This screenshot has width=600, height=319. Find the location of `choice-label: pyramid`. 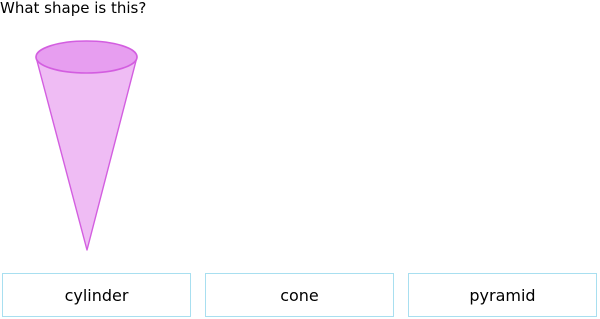

choice-label: pyramid is located at coordinates (502, 295).